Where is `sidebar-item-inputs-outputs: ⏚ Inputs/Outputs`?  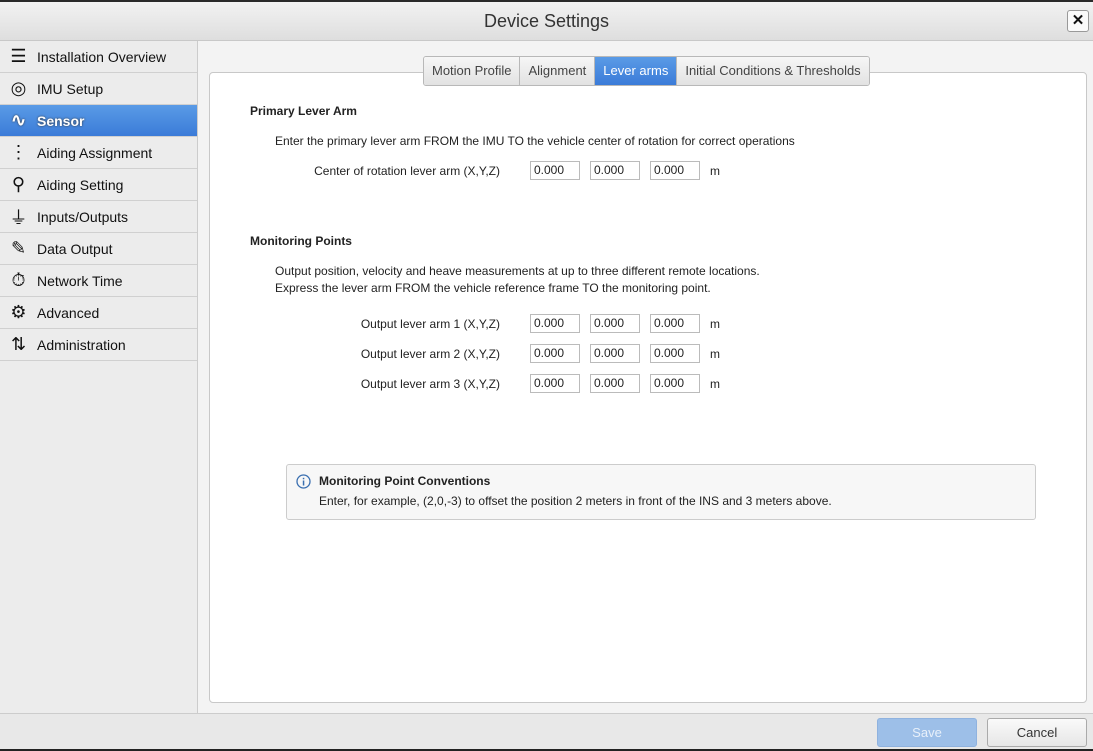
sidebar-item-inputs-outputs: ⏚ Inputs/Outputs is located at coordinates (98, 217).